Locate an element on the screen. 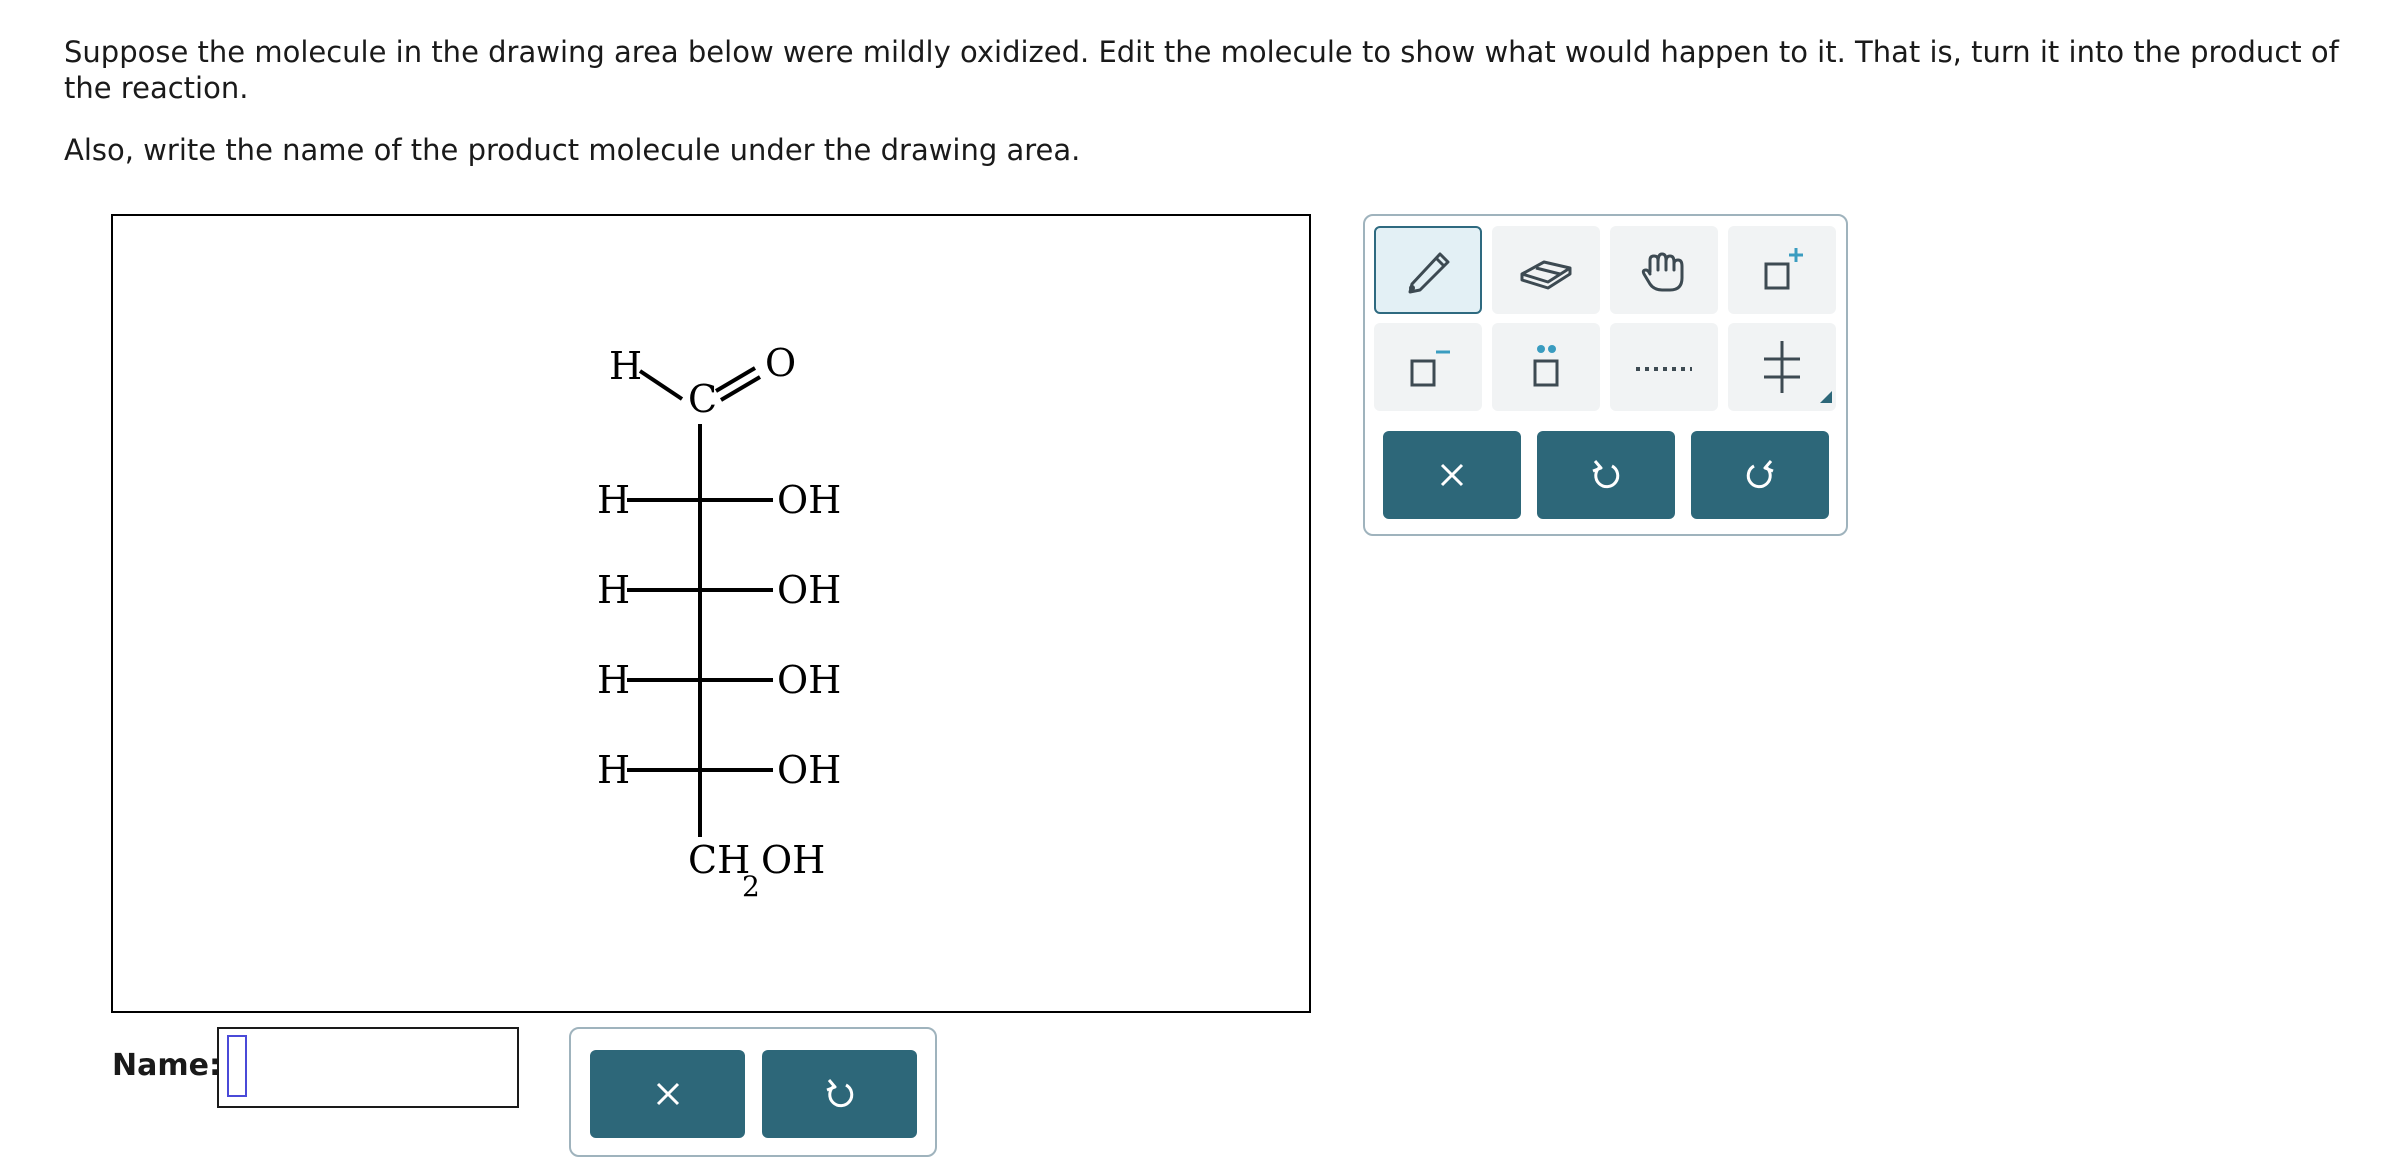  oh-tail: OH is located at coordinates (793, 860).